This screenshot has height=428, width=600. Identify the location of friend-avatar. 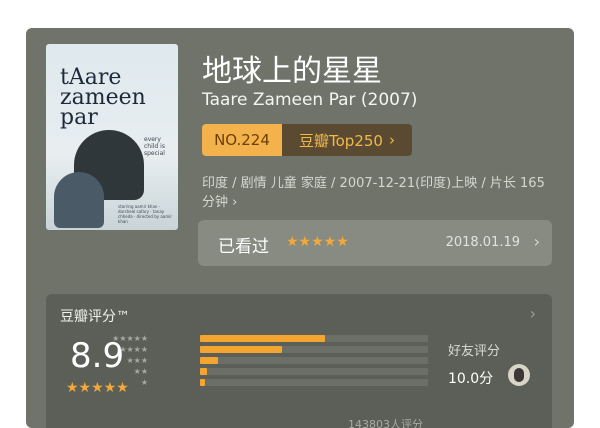
(519, 375).